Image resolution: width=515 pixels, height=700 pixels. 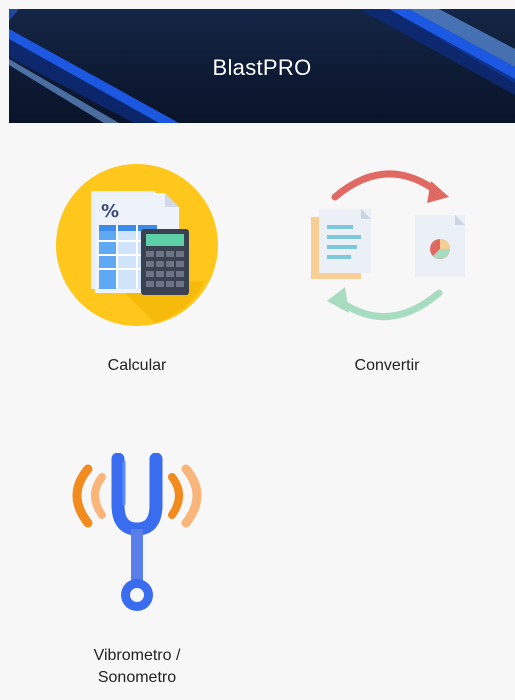 What do you see at coordinates (387, 365) in the screenshot?
I see `menu-item-label: Convertir` at bounding box center [387, 365].